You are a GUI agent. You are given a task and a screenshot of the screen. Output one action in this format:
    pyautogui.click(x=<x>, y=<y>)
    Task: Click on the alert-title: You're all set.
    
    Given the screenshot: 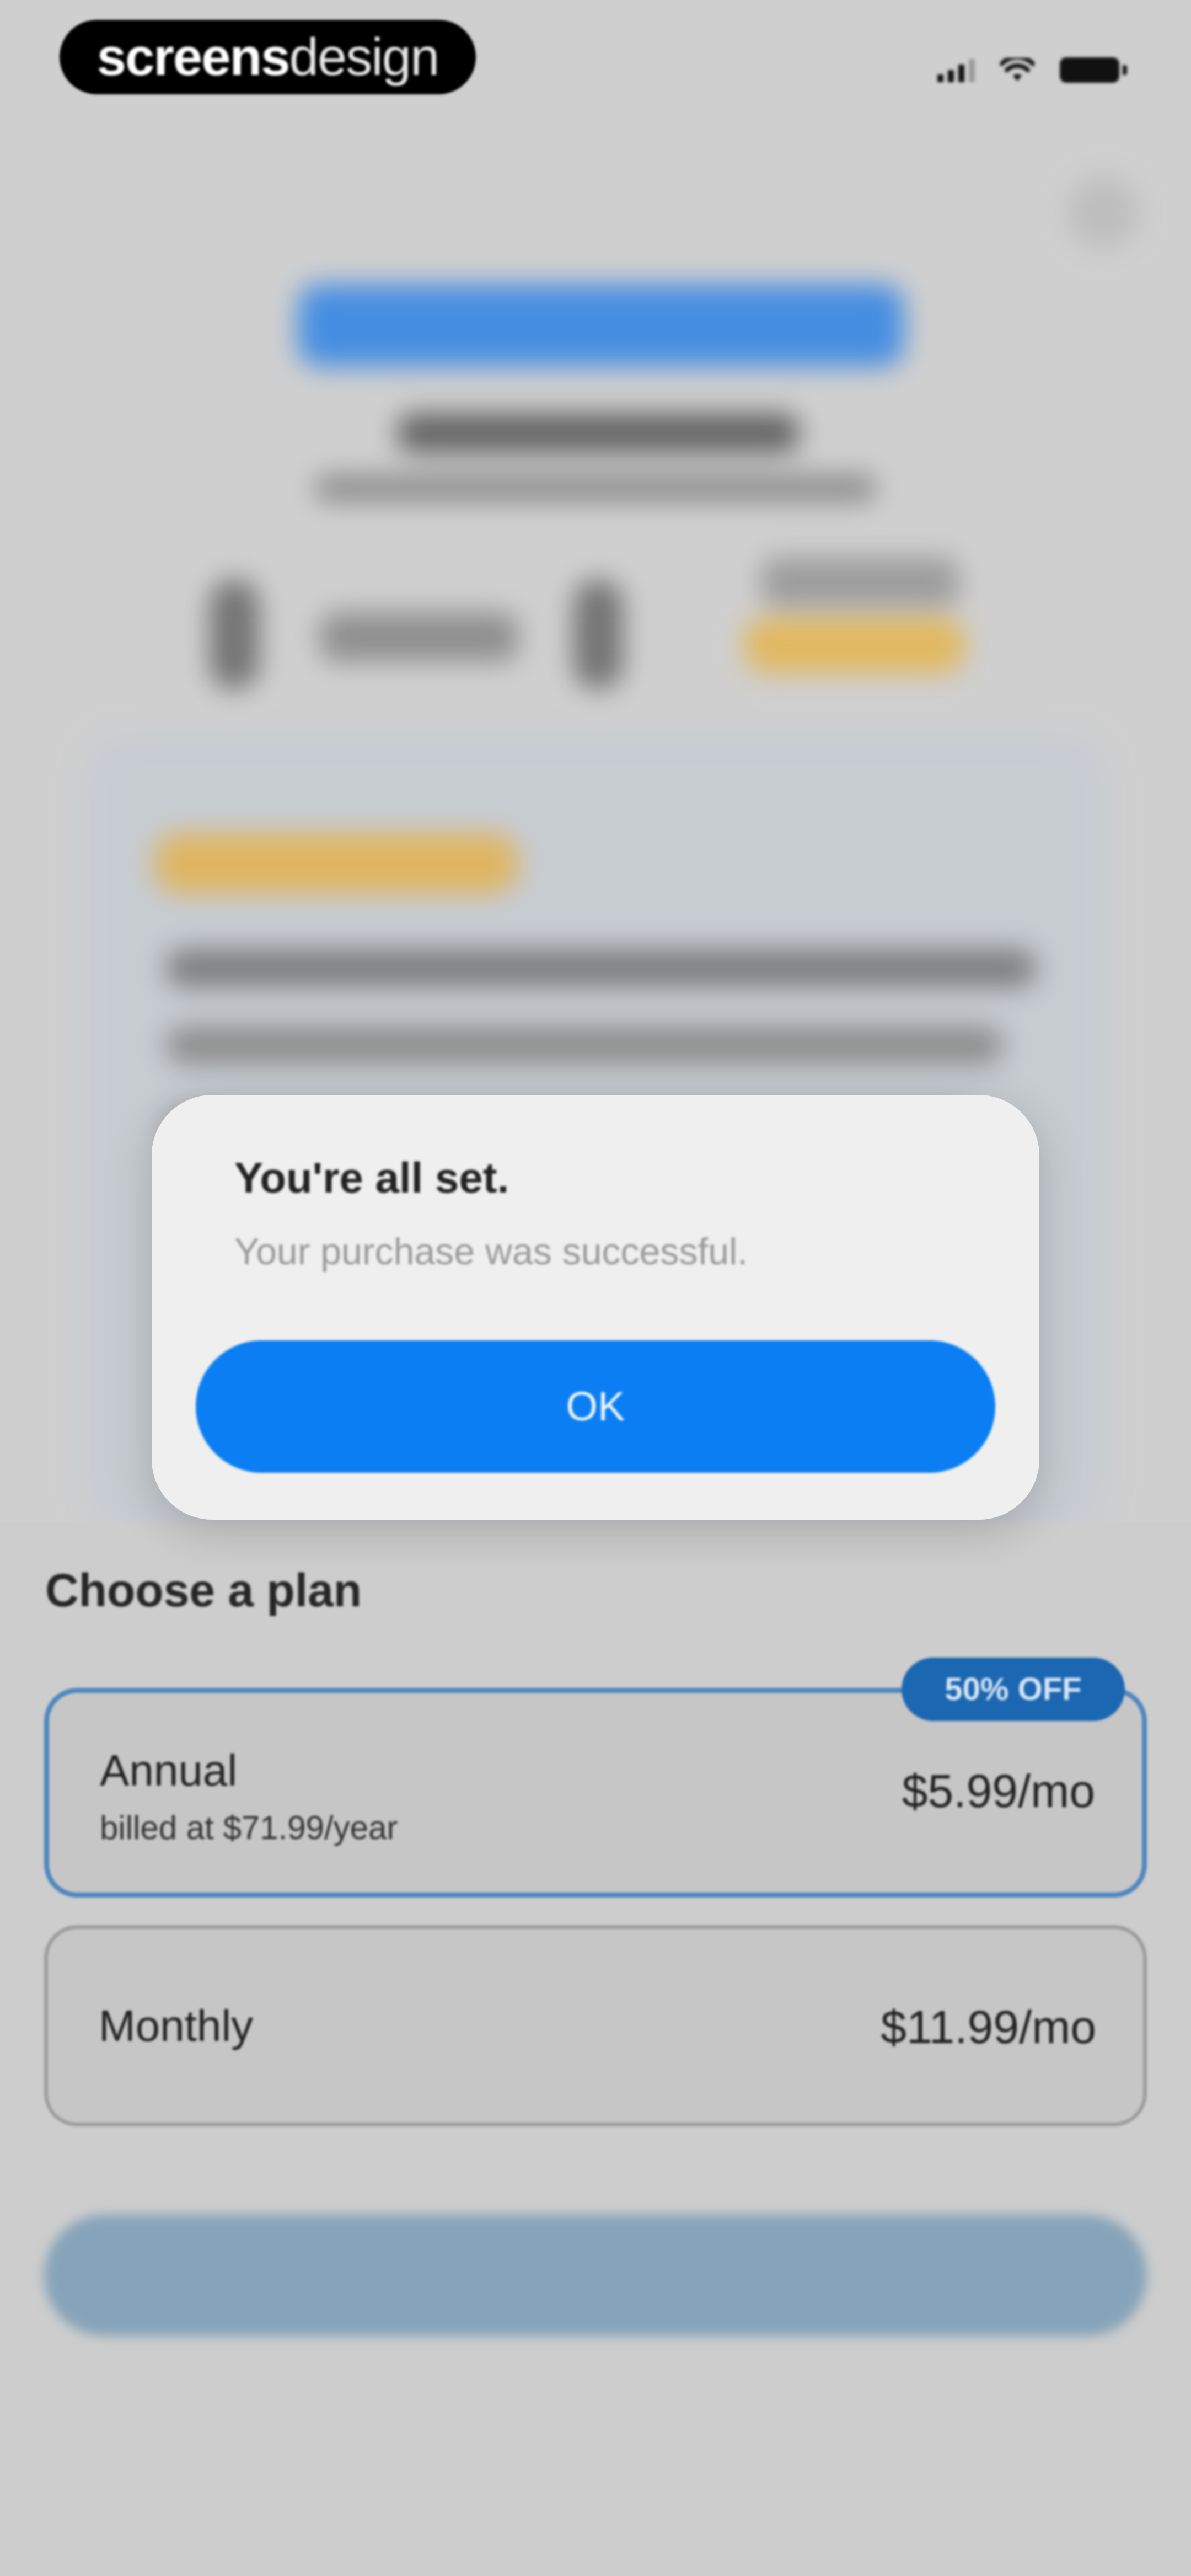 What is the action you would take?
    pyautogui.click(x=372, y=1177)
    